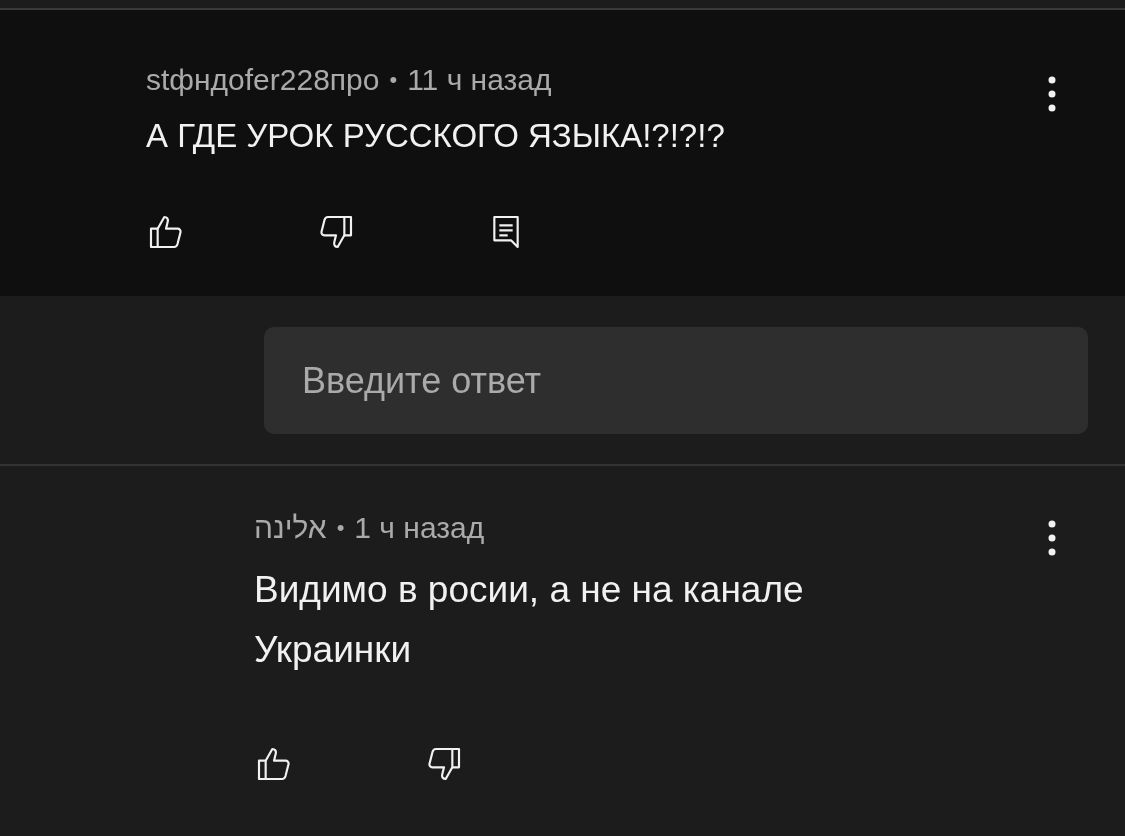  What do you see at coordinates (436, 136) in the screenshot?
I see `comment-text: А ГДЕ УРОК РУССКОГО ЯЗЫКА!?!?!?` at bounding box center [436, 136].